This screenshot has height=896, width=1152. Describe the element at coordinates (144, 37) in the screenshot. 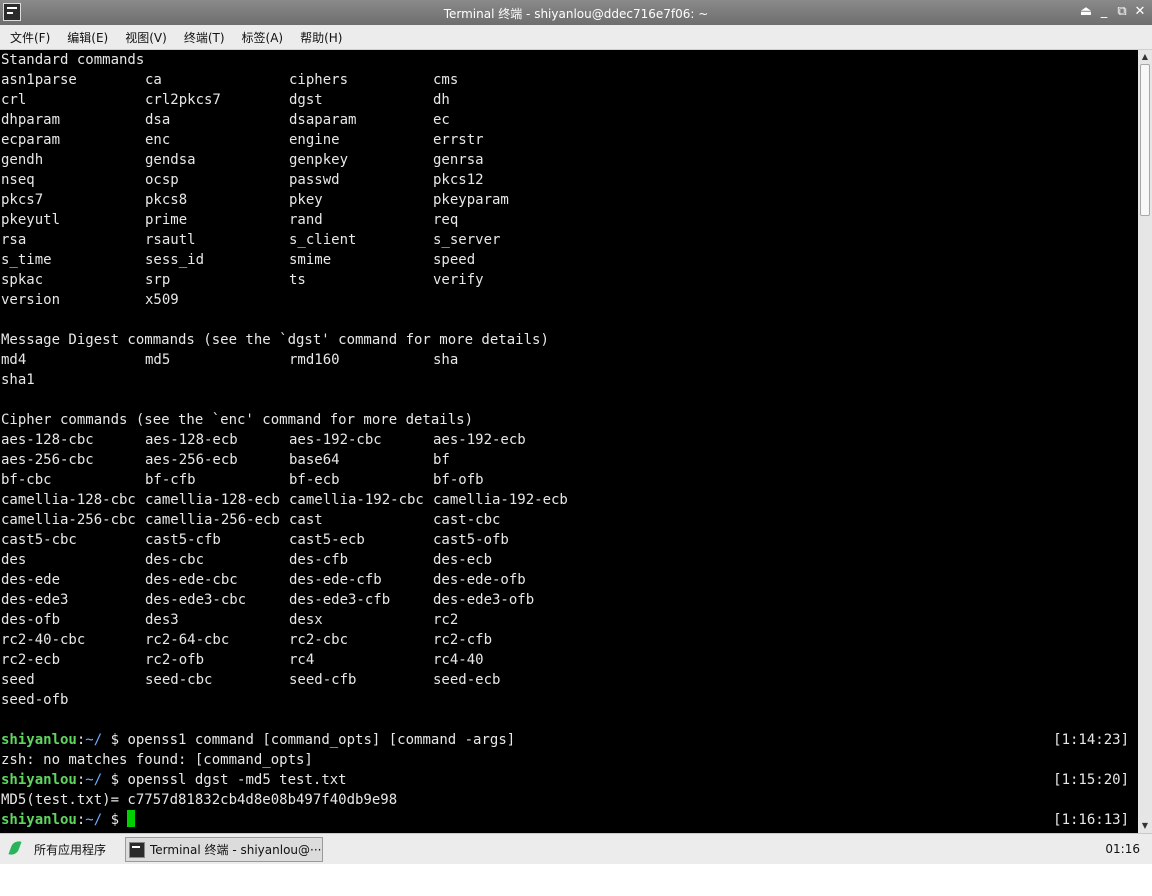

I see `menu-view: 视图(V)` at that location.